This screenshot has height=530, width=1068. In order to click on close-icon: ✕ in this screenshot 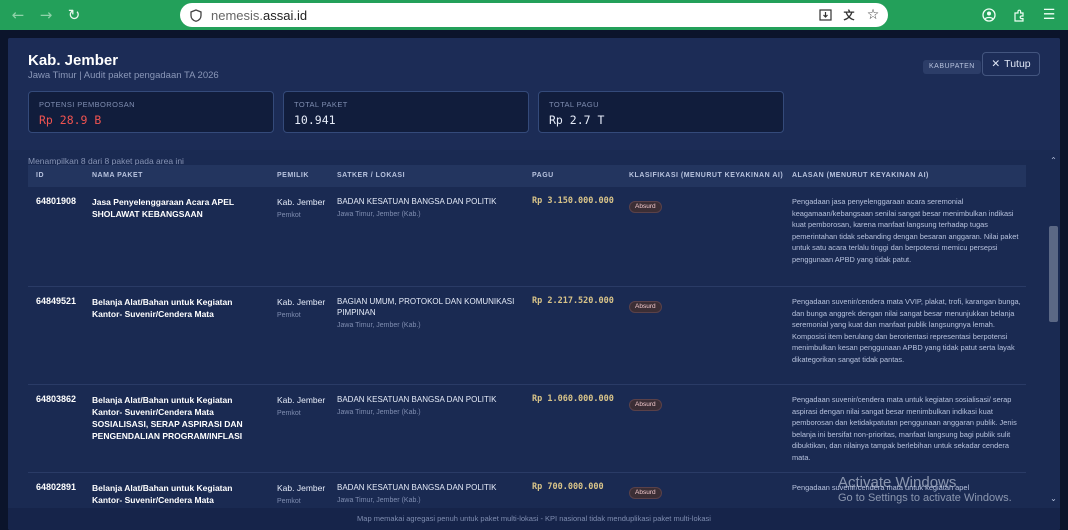, I will do `click(996, 64)`.